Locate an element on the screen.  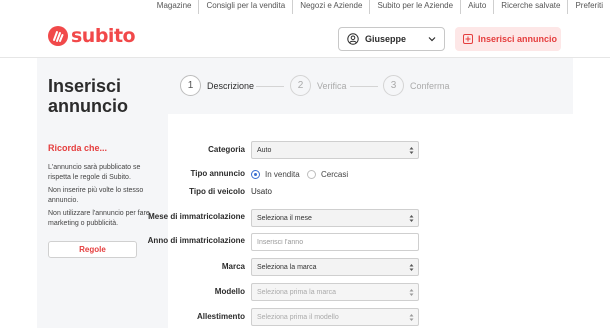
step-number: 2 is located at coordinates (300, 85).